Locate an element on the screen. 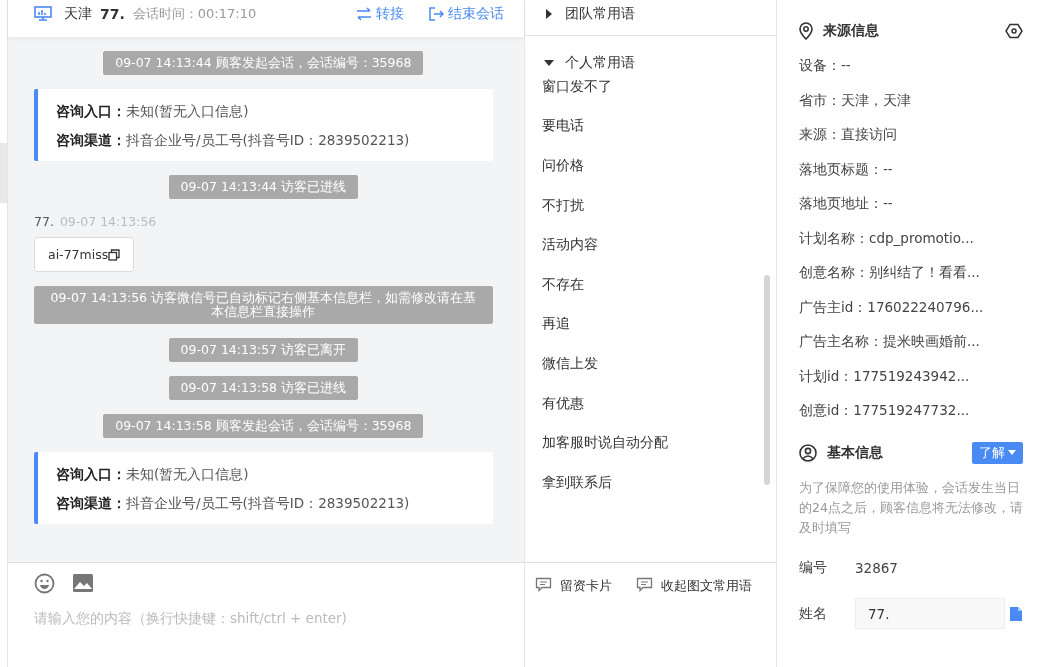 The height and width of the screenshot is (667, 1041). caret-icon is located at coordinates (1012, 452).